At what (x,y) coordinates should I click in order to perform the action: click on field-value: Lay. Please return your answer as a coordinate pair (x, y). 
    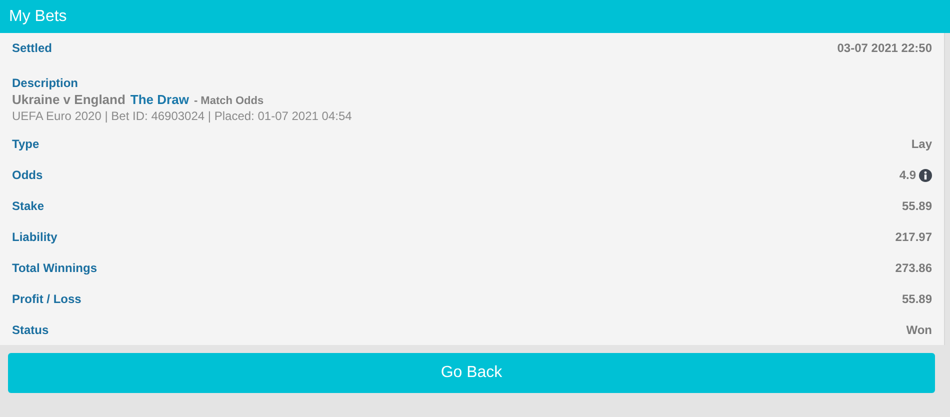
    Looking at the image, I should click on (921, 144).